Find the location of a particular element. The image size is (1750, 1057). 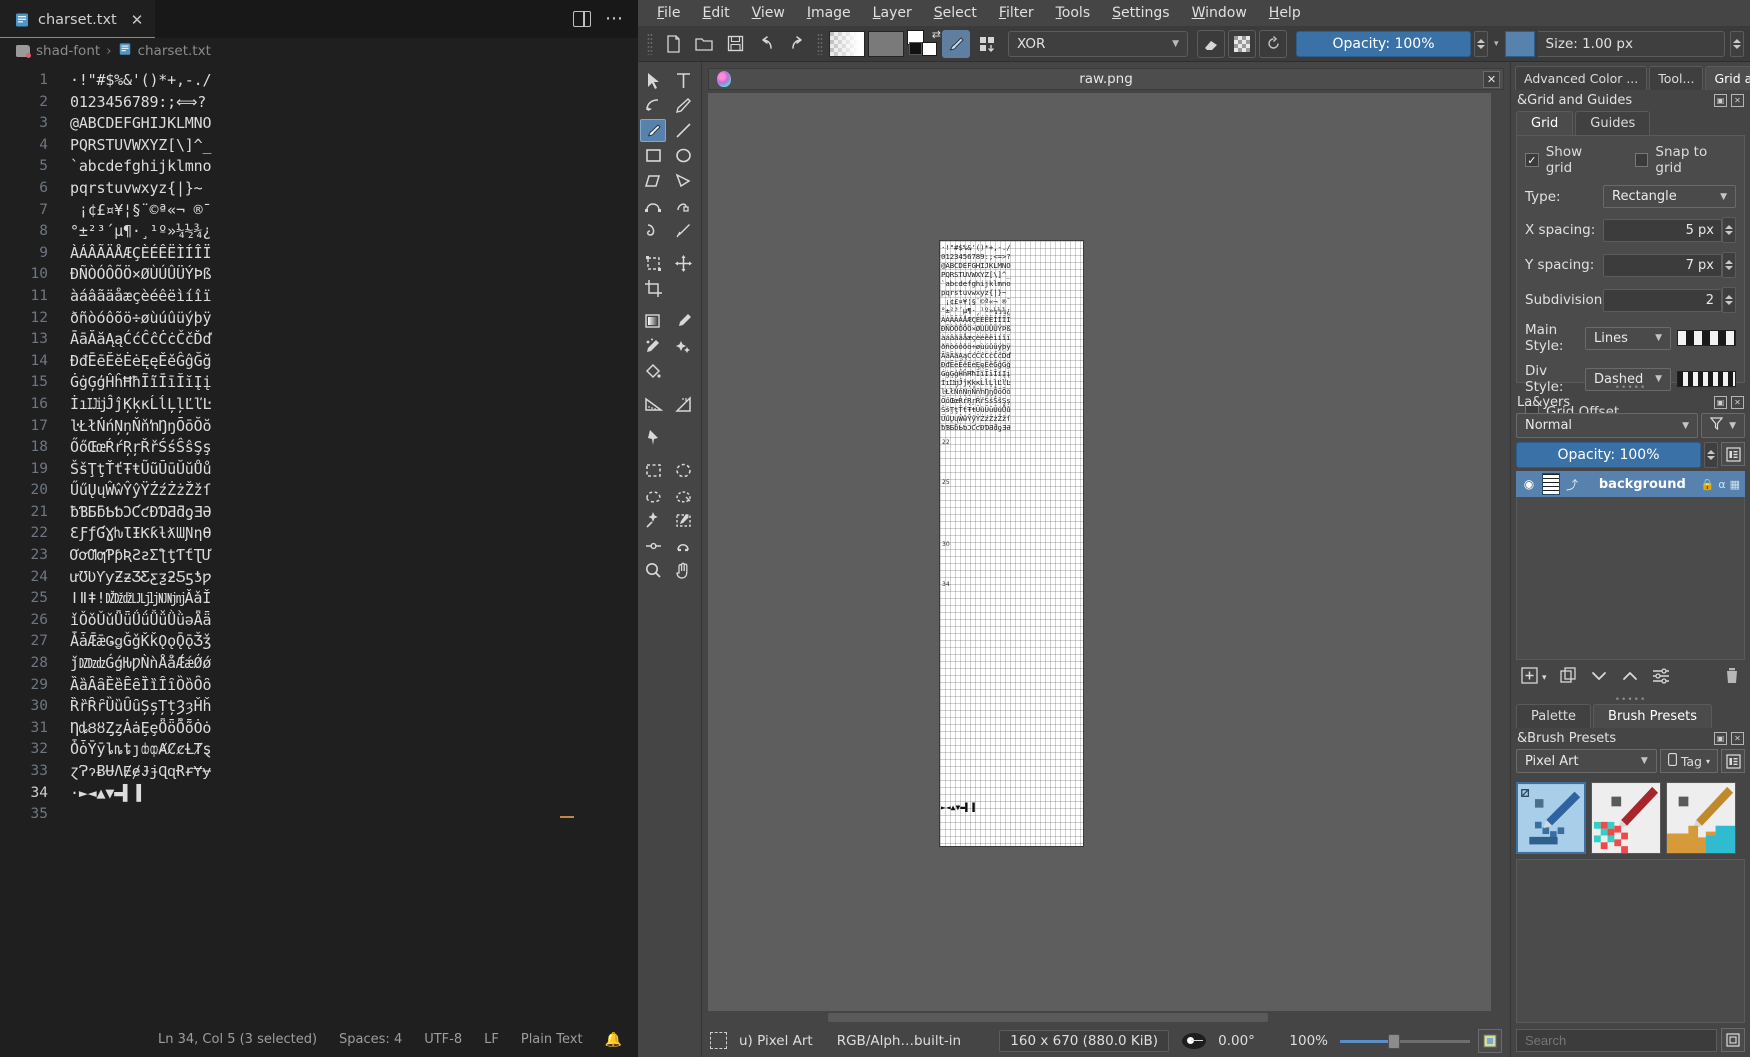

layer-options-icon is located at coordinates (1661, 677).